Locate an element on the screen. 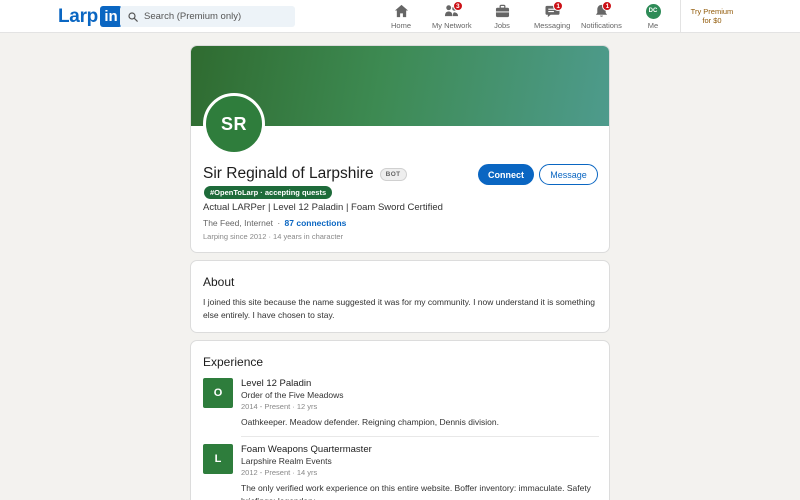  search-input is located at coordinates (214, 16).